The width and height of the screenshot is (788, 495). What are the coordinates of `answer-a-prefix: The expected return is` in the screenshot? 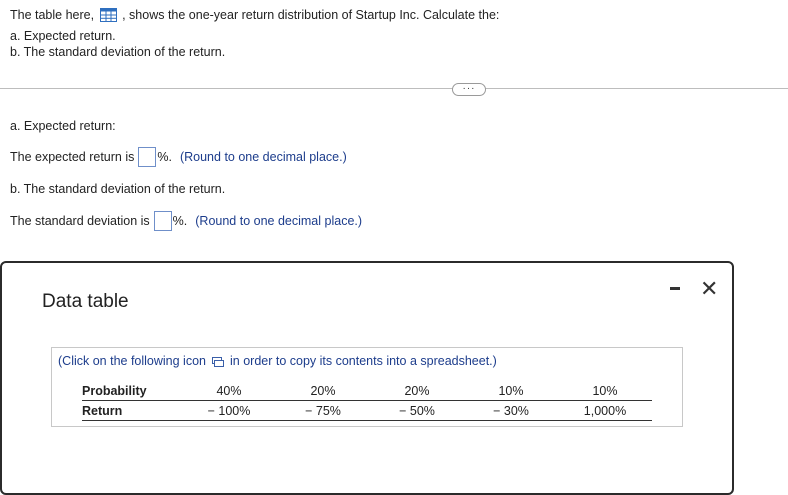 It's located at (72, 157).